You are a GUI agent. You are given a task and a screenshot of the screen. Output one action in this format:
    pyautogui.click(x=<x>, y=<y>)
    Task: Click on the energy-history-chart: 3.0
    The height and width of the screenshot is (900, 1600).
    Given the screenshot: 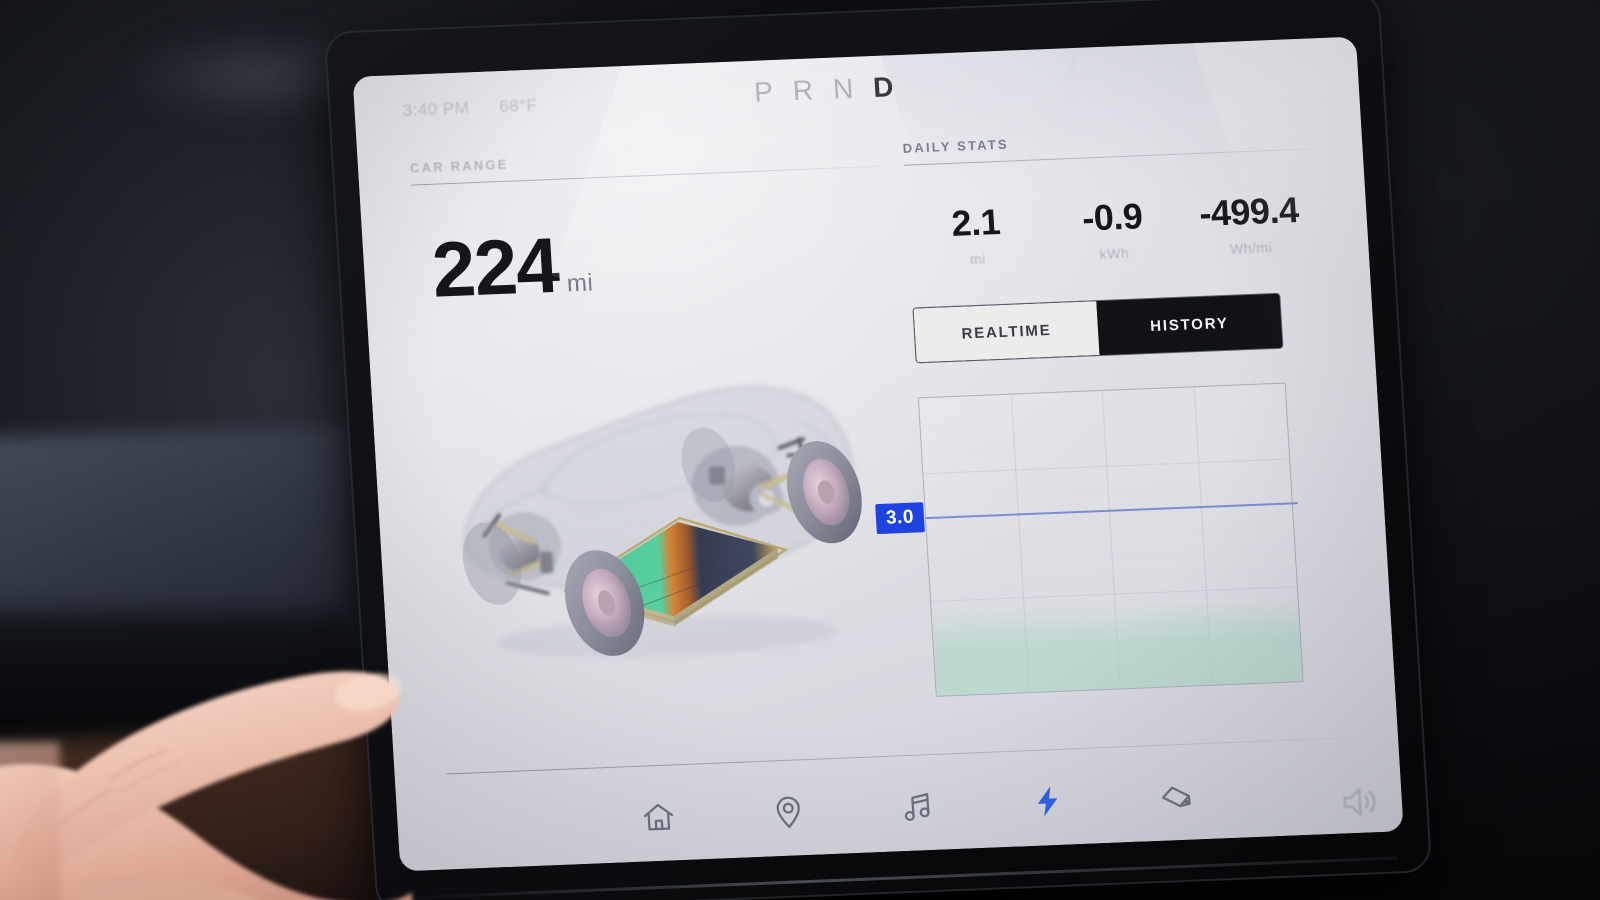 What is the action you would take?
    pyautogui.click(x=1089, y=539)
    